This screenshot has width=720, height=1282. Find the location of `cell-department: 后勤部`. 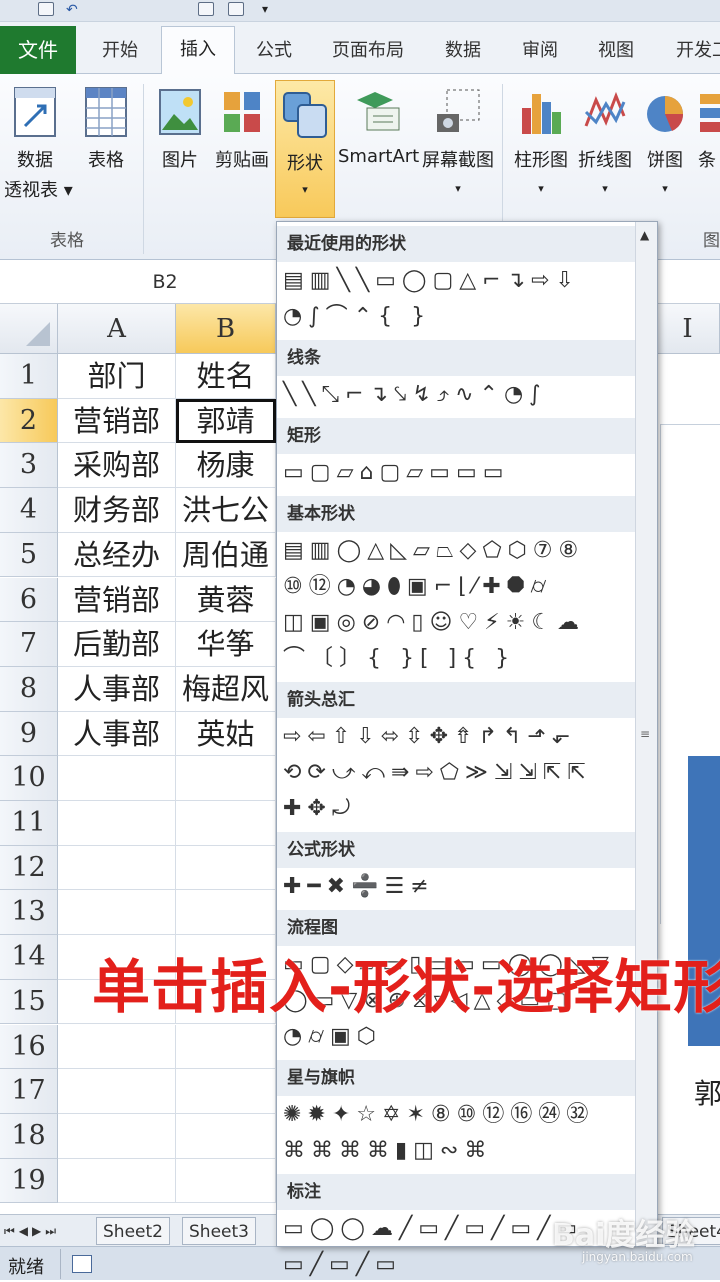

cell-department: 后勤部 is located at coordinates (117, 644).